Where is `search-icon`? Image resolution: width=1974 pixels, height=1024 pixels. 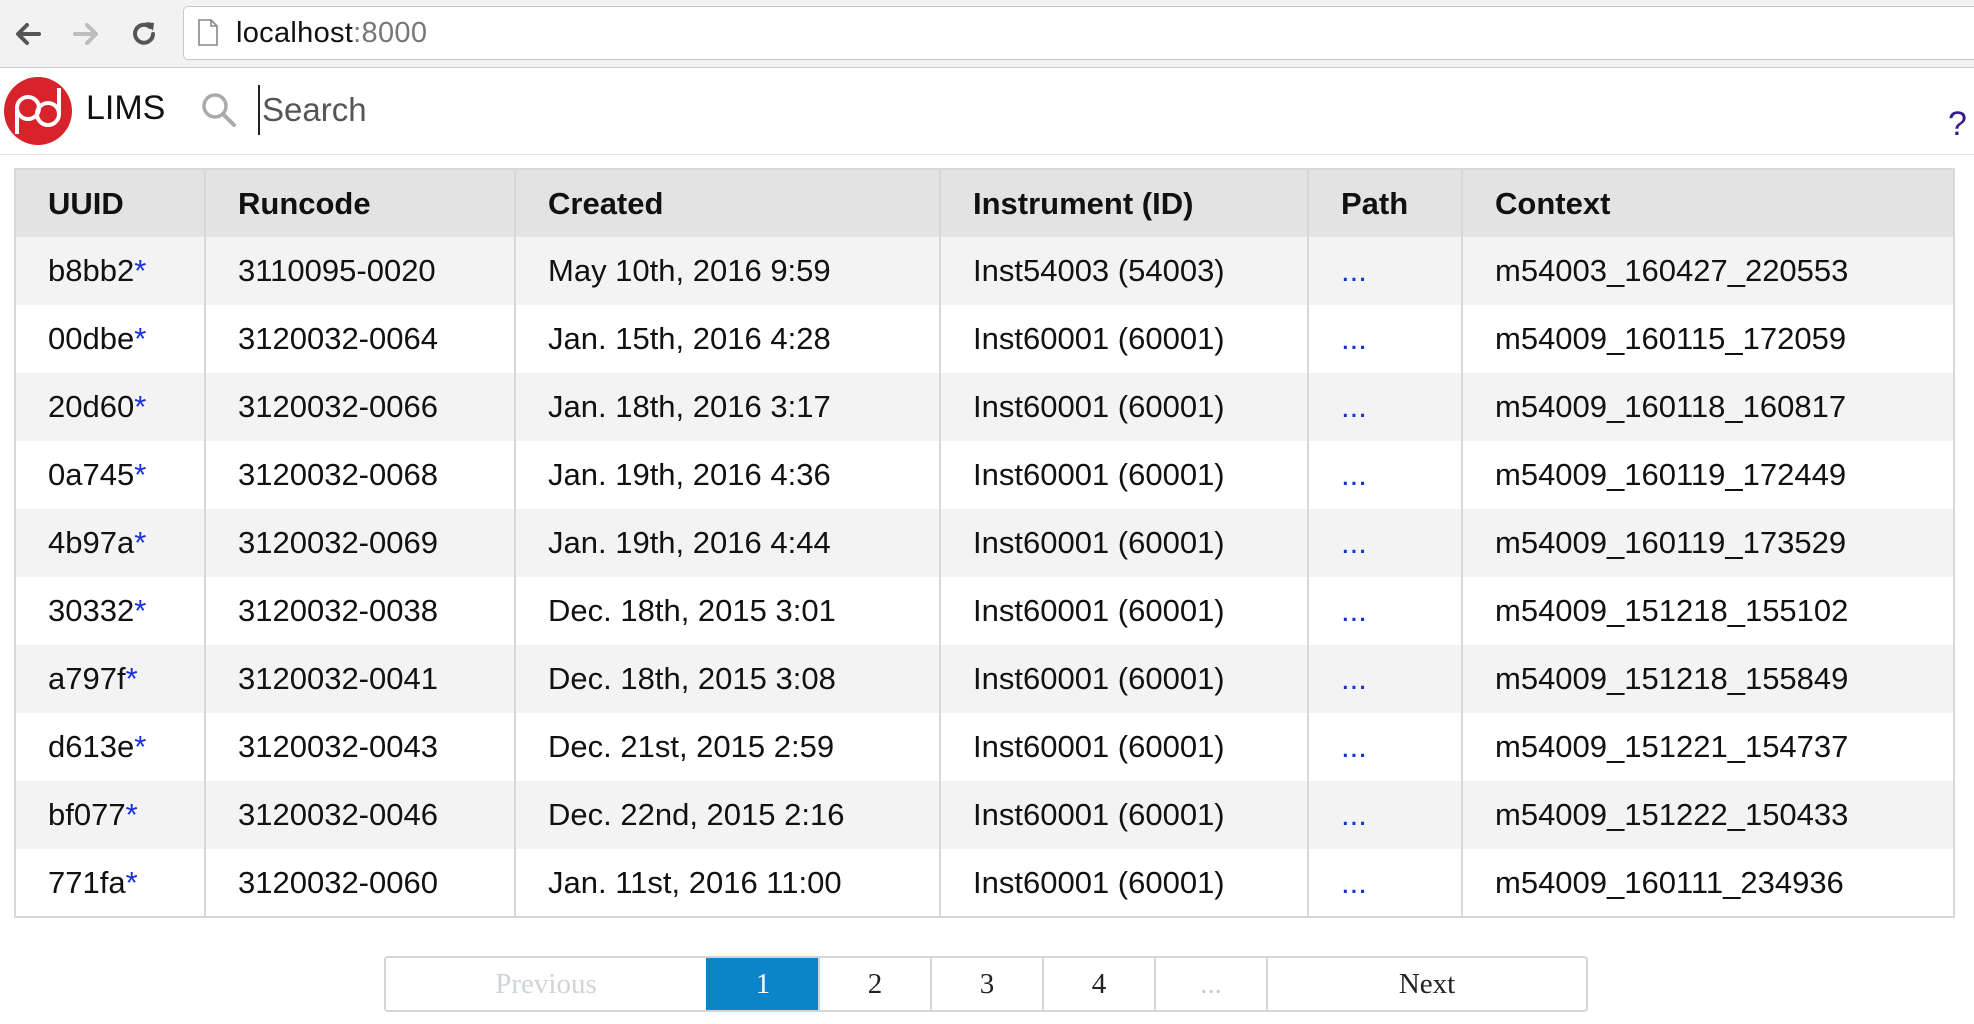
search-icon is located at coordinates (219, 110).